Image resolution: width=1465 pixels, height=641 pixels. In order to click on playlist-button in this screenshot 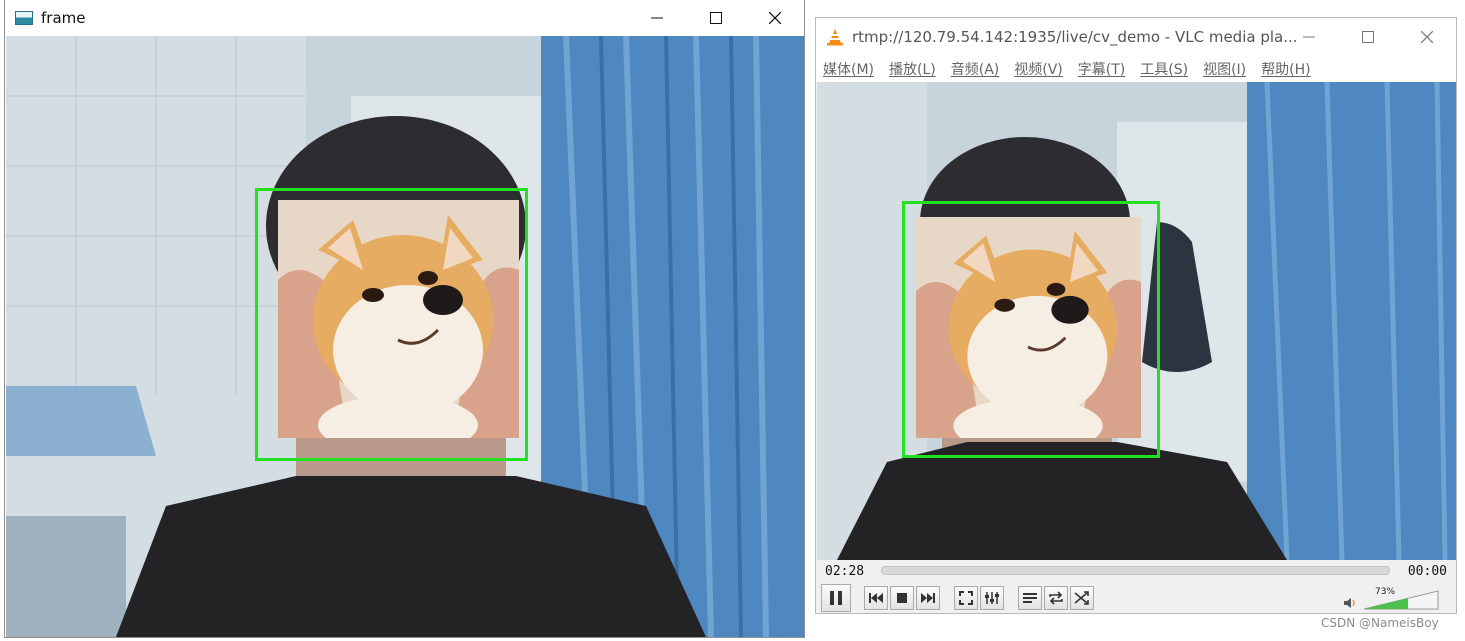, I will do `click(1030, 598)`.